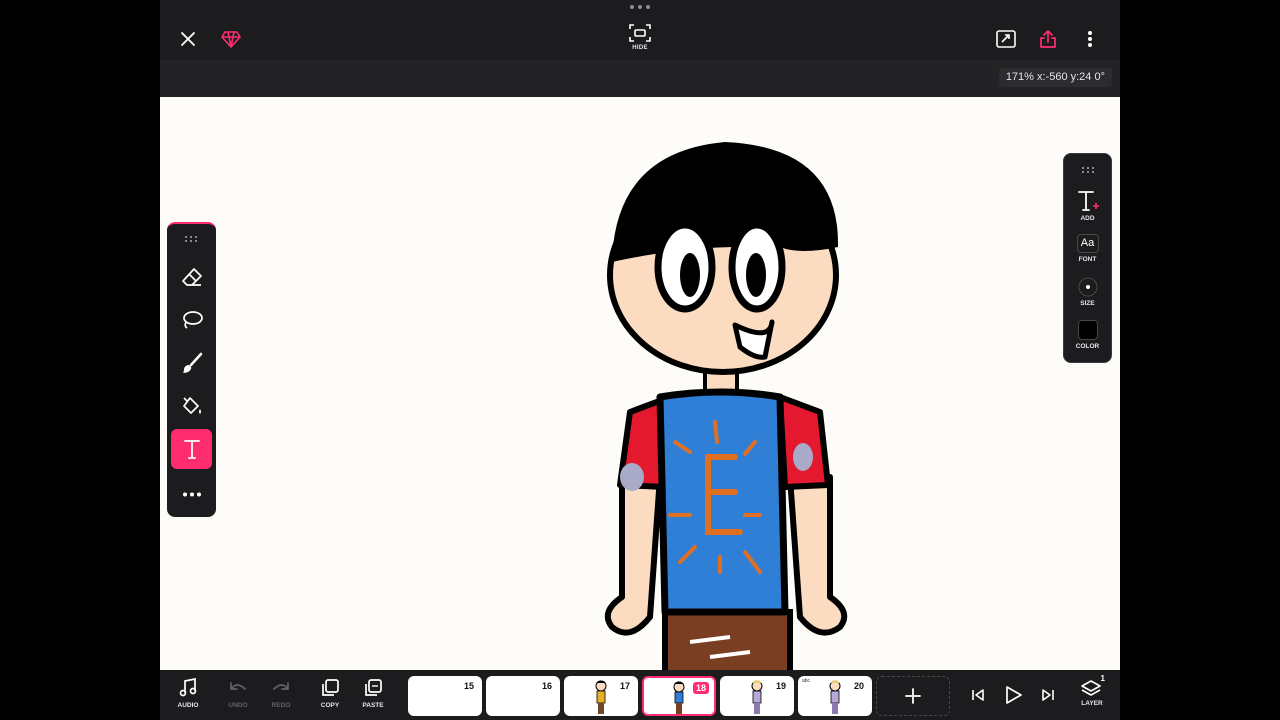 The width and height of the screenshot is (1280, 720). What do you see at coordinates (858, 686) in the screenshot?
I see `frame-number: 20` at bounding box center [858, 686].